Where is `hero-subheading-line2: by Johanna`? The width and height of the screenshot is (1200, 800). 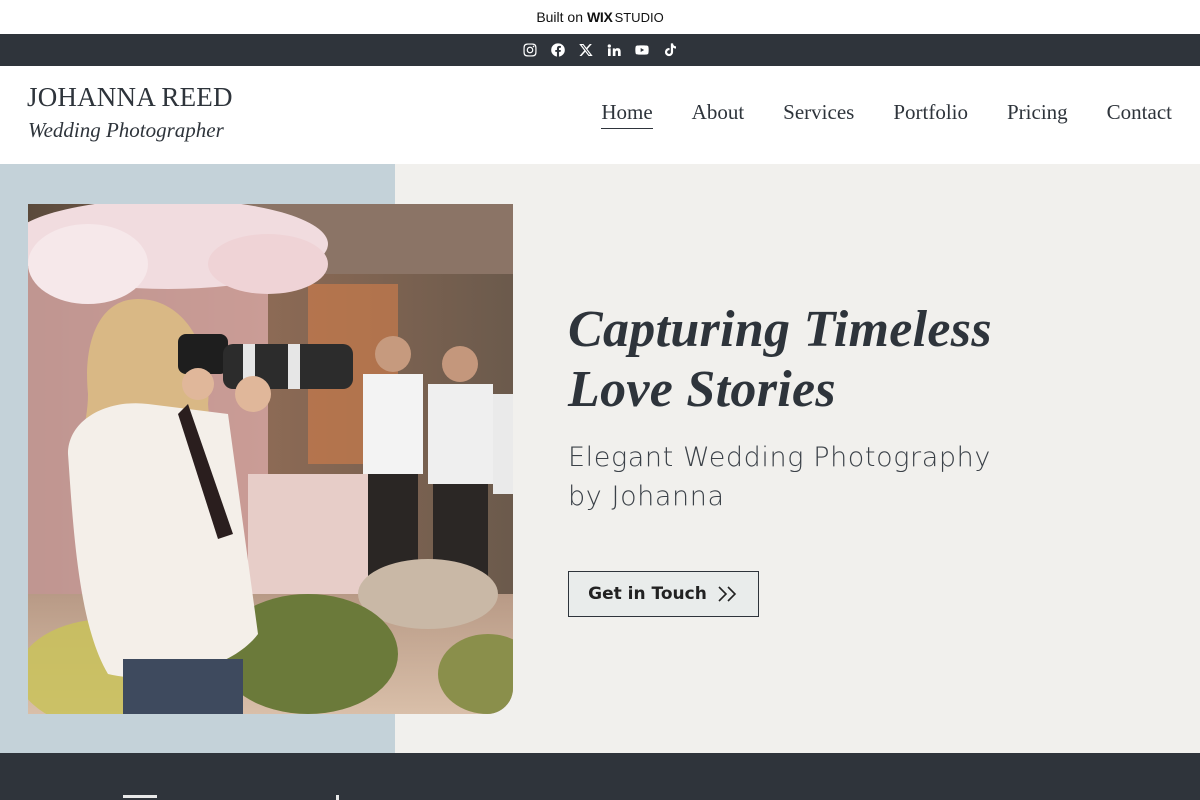
hero-subheading-line2: by Johanna is located at coordinates (646, 496).